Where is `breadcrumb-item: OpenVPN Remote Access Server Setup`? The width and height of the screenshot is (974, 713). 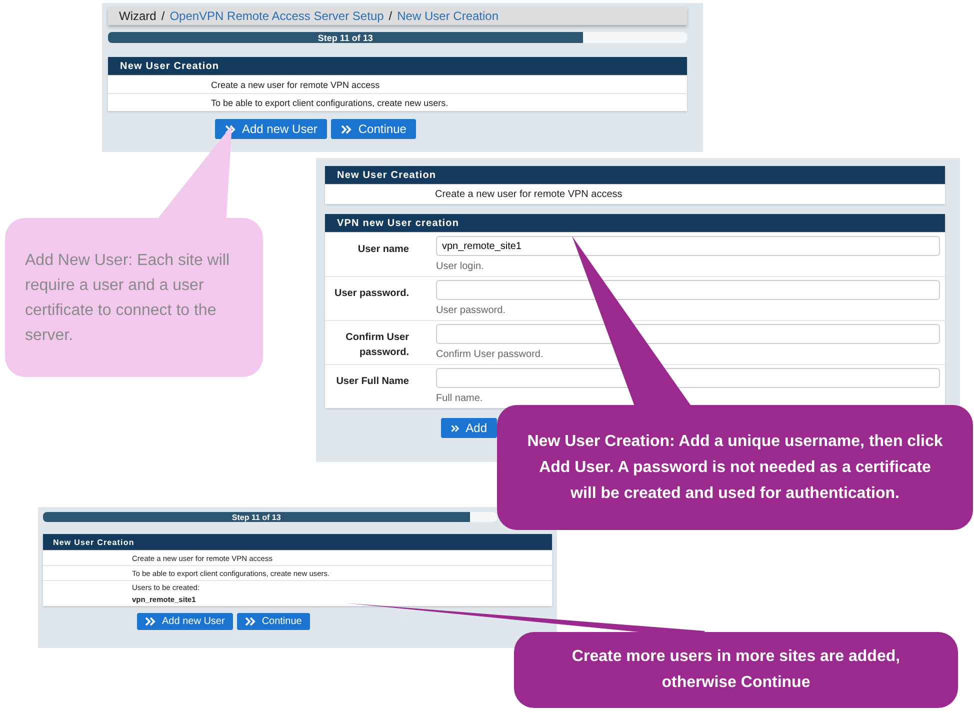
breadcrumb-item: OpenVPN Remote Access Server Setup is located at coordinates (277, 16).